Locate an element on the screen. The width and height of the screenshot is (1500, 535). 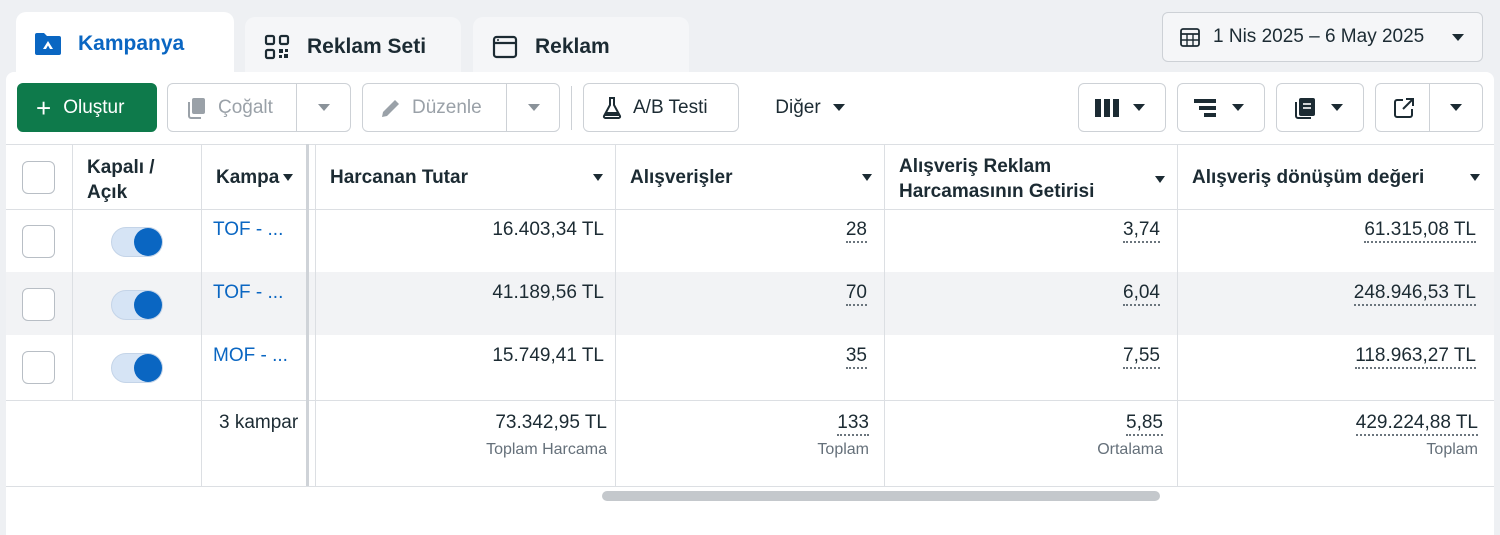
grid-icon is located at coordinates (277, 47).